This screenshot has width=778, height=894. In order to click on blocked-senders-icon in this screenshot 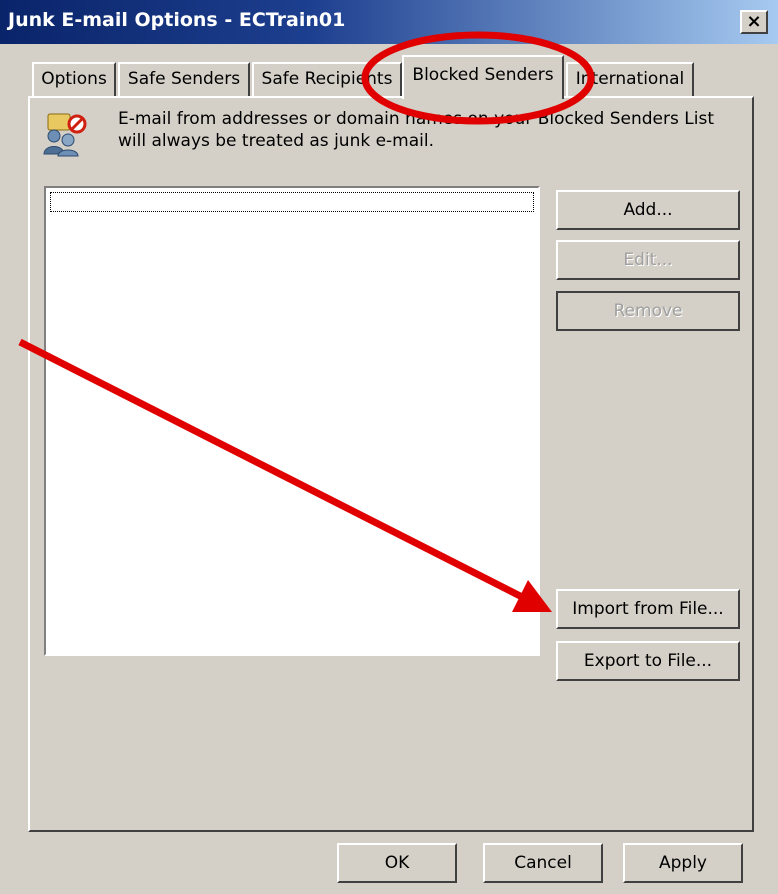, I will do `click(64, 134)`.